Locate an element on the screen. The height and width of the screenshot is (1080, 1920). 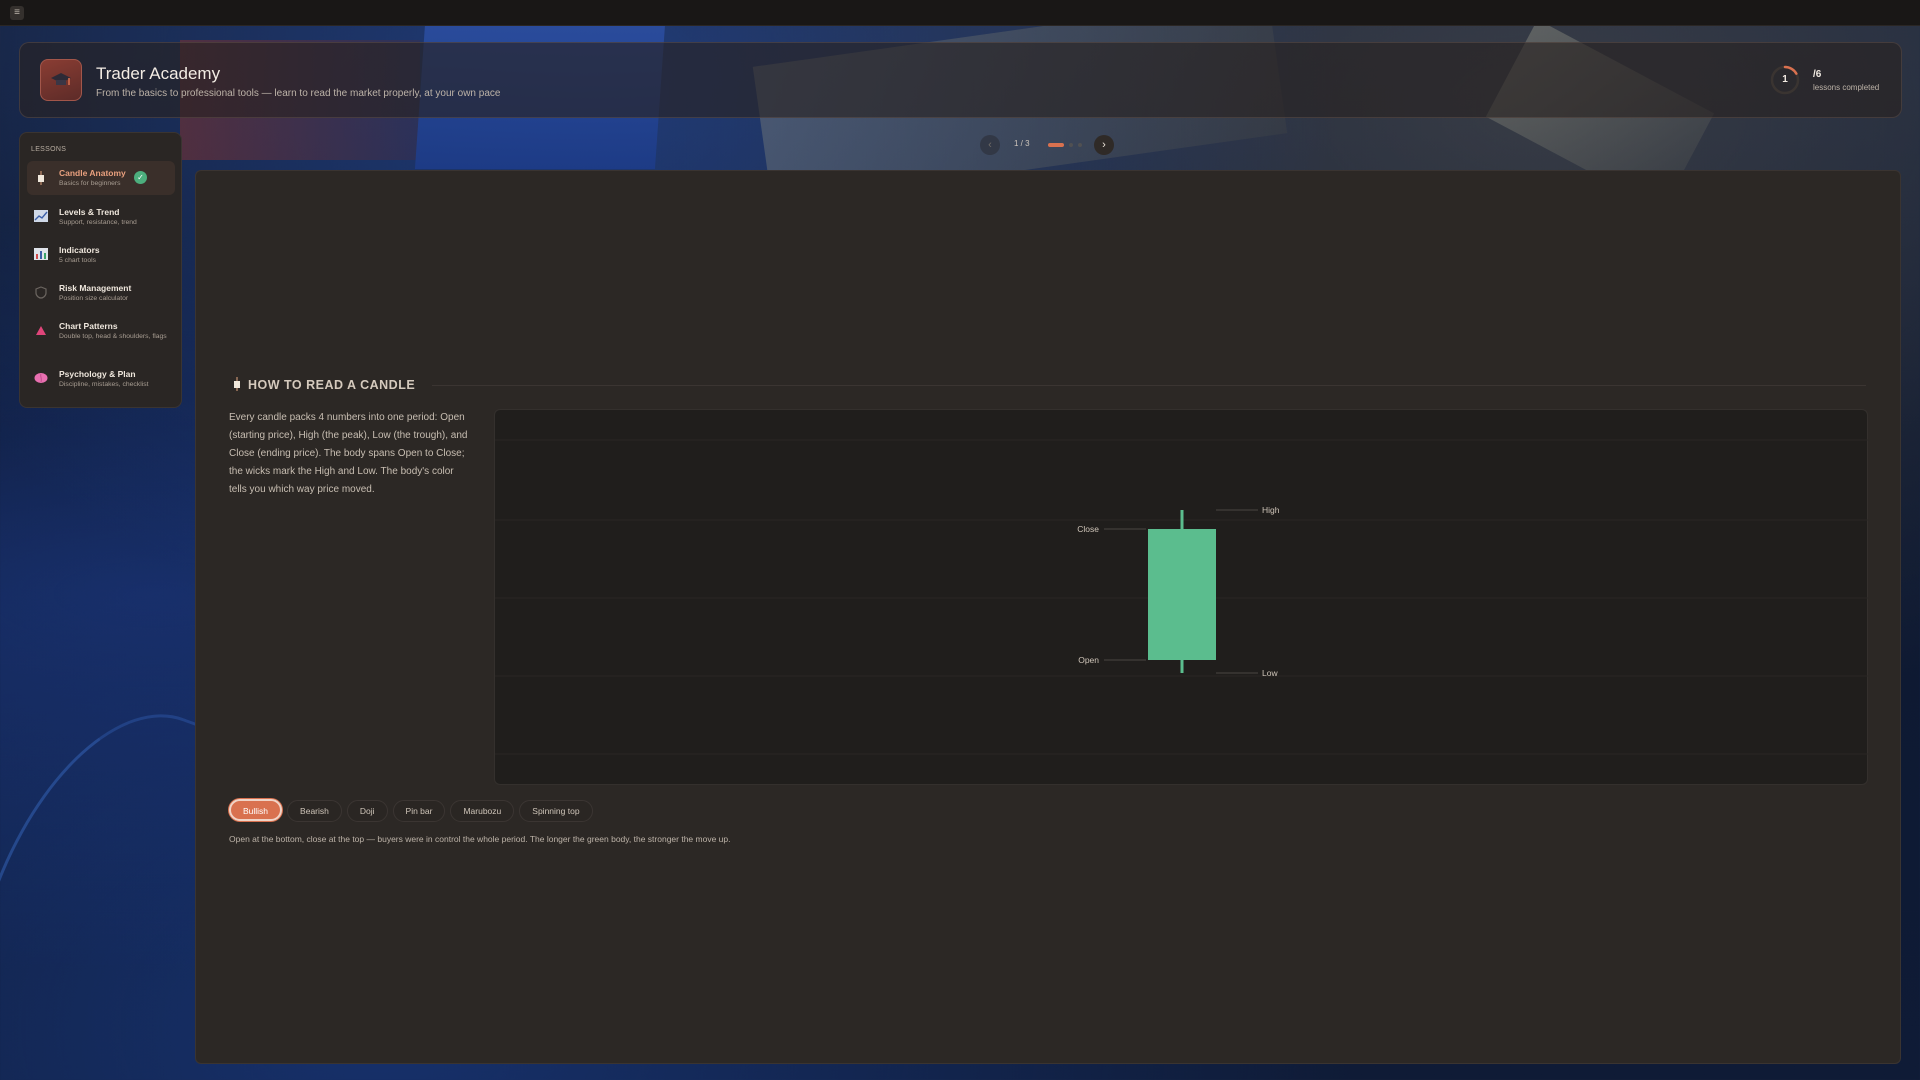
progress-completed: 1 is located at coordinates (1785, 79).